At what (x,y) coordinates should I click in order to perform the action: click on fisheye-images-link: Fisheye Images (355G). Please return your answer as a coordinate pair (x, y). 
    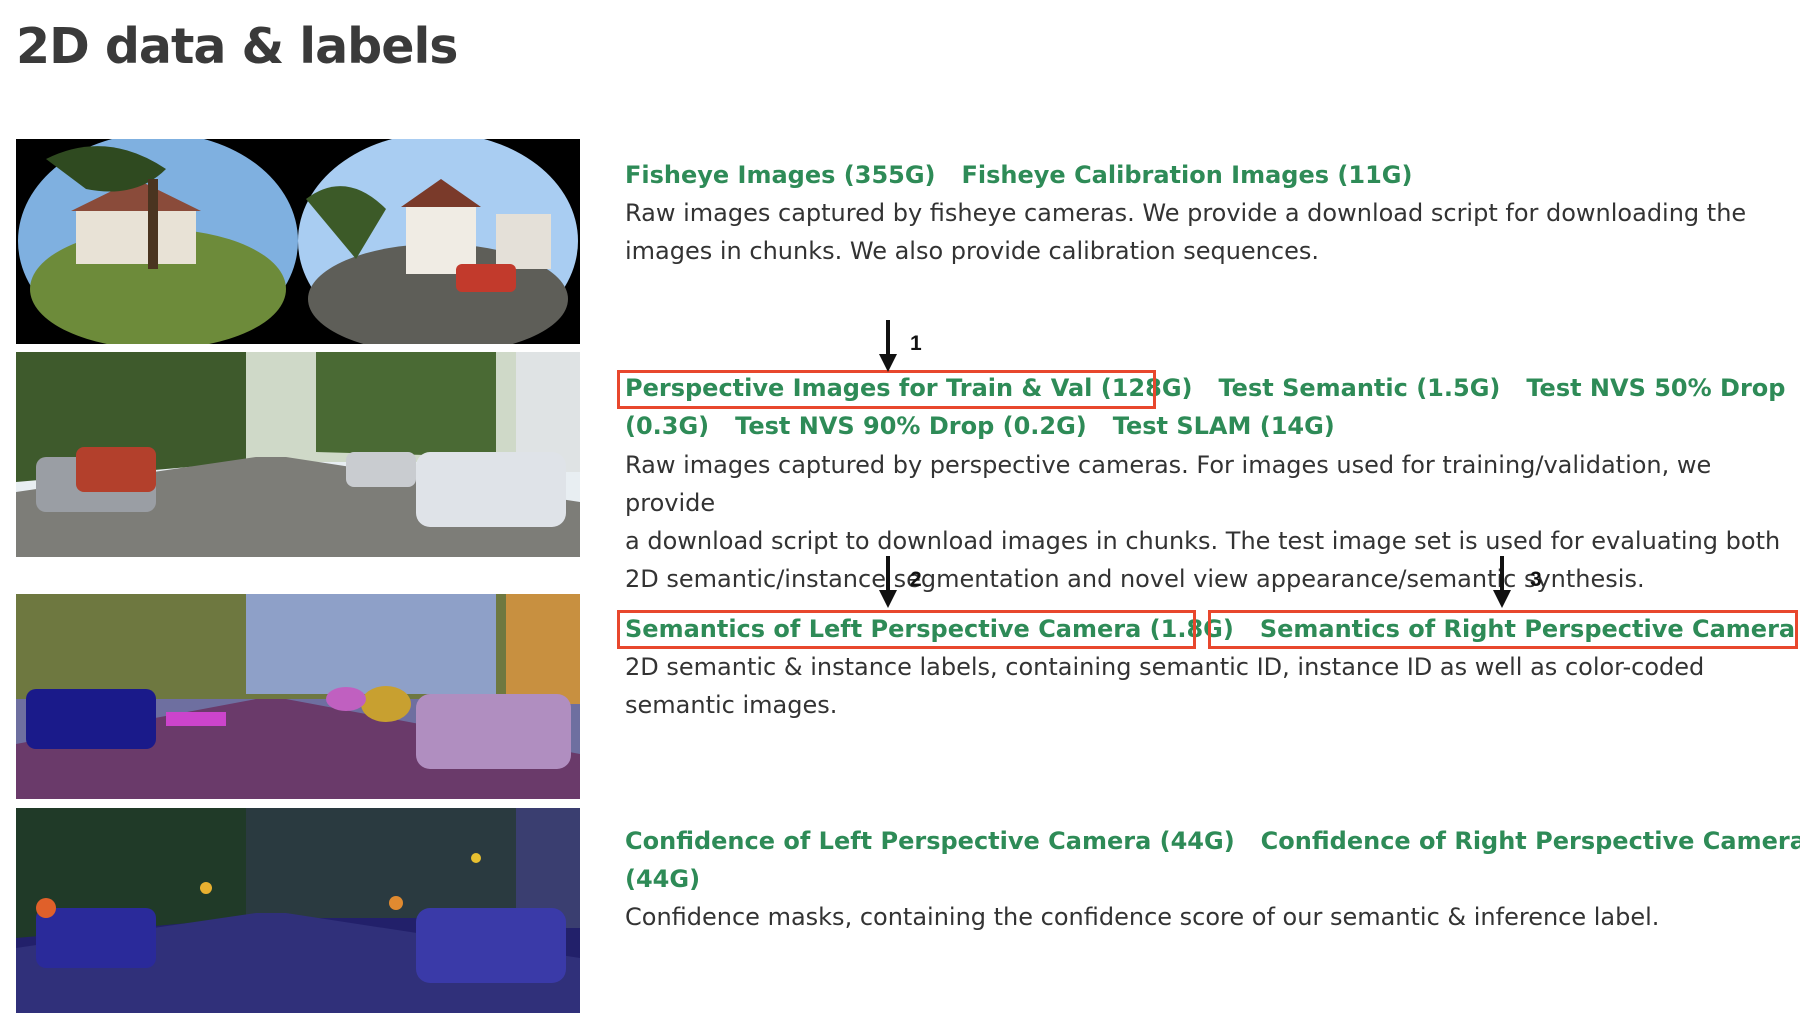
    Looking at the image, I should click on (780, 175).